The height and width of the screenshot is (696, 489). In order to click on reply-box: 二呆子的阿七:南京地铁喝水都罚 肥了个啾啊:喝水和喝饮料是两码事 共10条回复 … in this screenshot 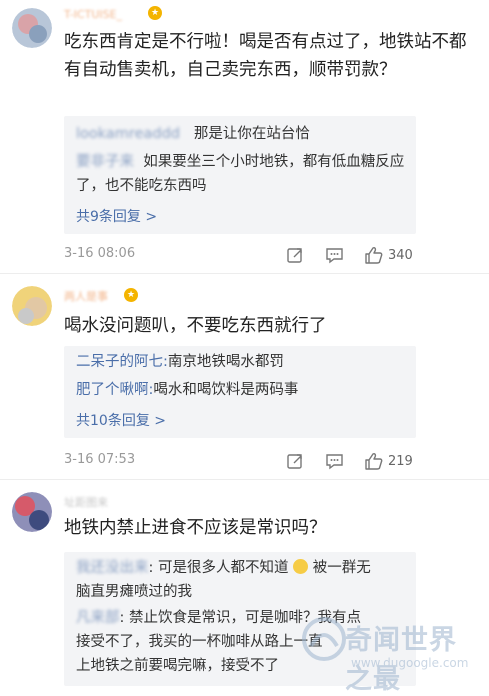, I will do `click(240, 392)`.